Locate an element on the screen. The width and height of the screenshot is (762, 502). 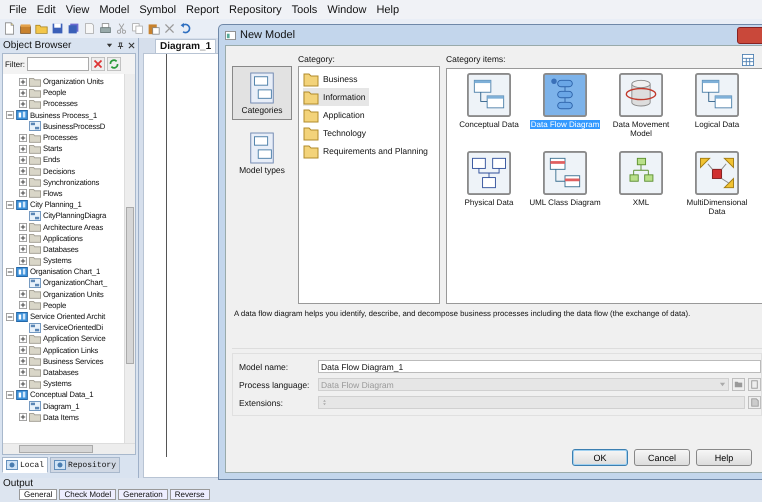
menu-item: View is located at coordinates (77, 10).